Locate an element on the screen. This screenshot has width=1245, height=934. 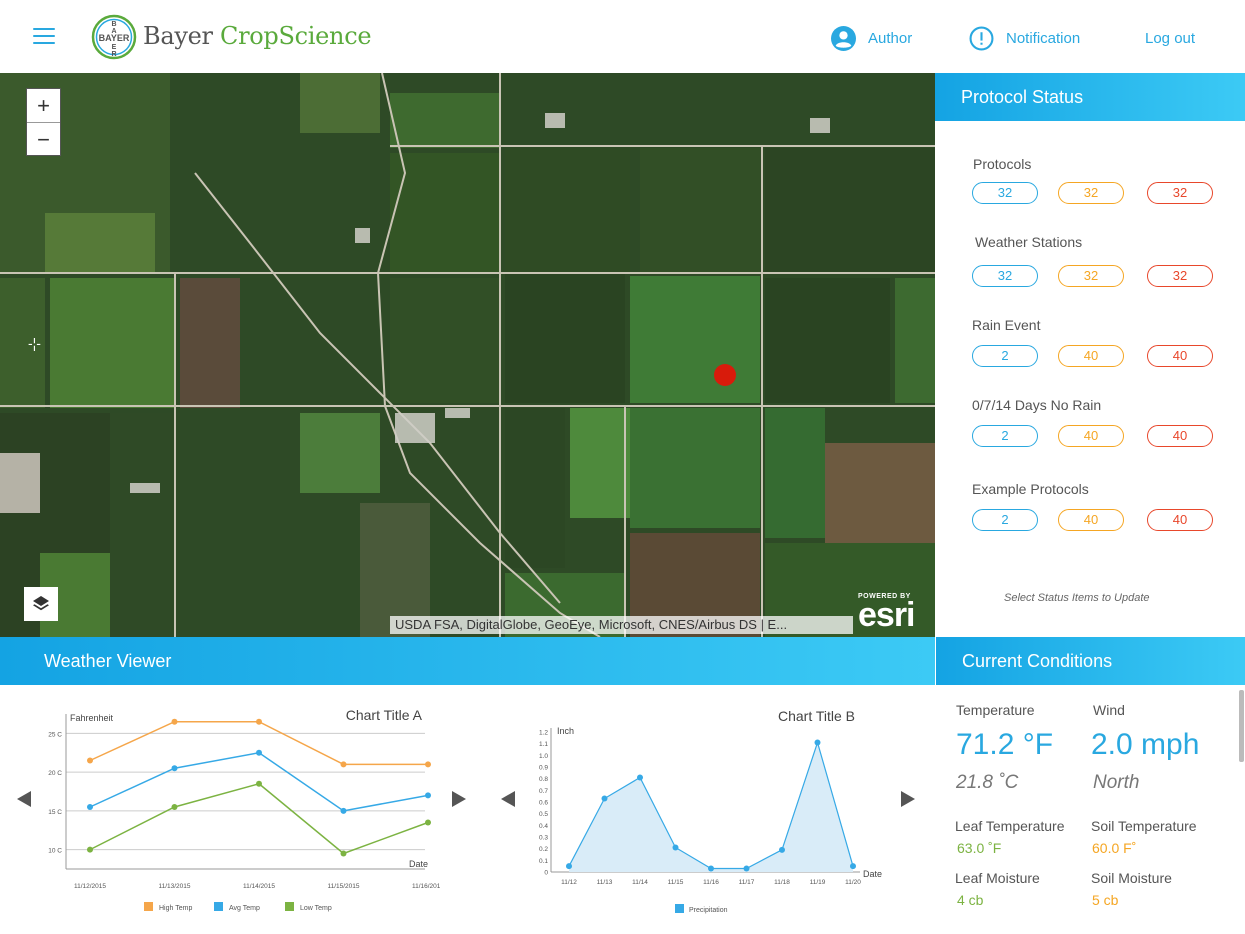
zoom-in-button: + is located at coordinates (43, 106).